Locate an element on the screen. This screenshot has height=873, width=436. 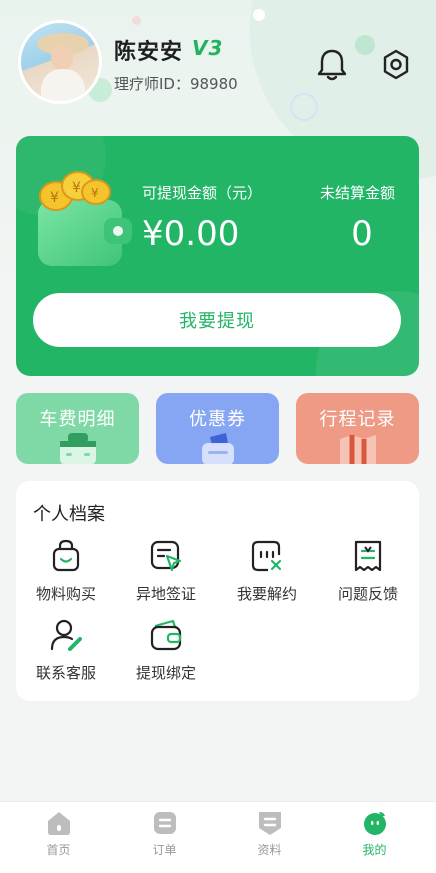
nav-item-home: 首页 is located at coordinates (58, 837).